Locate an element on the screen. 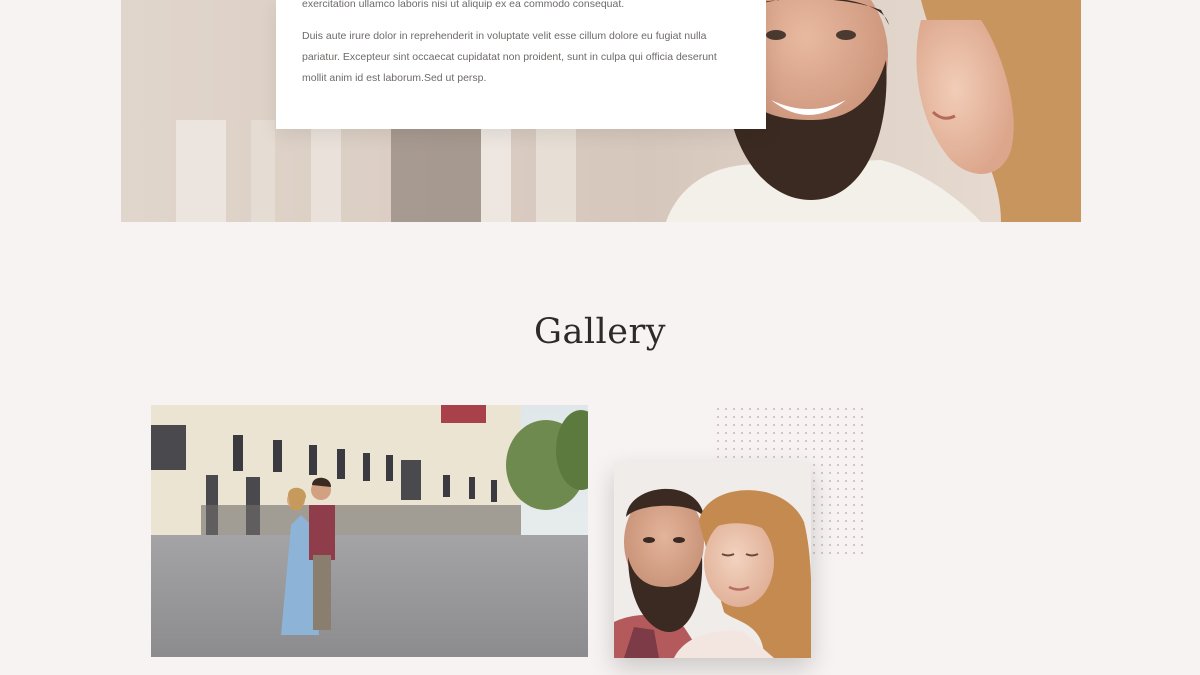  gallery-photo-plaza is located at coordinates (369, 531).